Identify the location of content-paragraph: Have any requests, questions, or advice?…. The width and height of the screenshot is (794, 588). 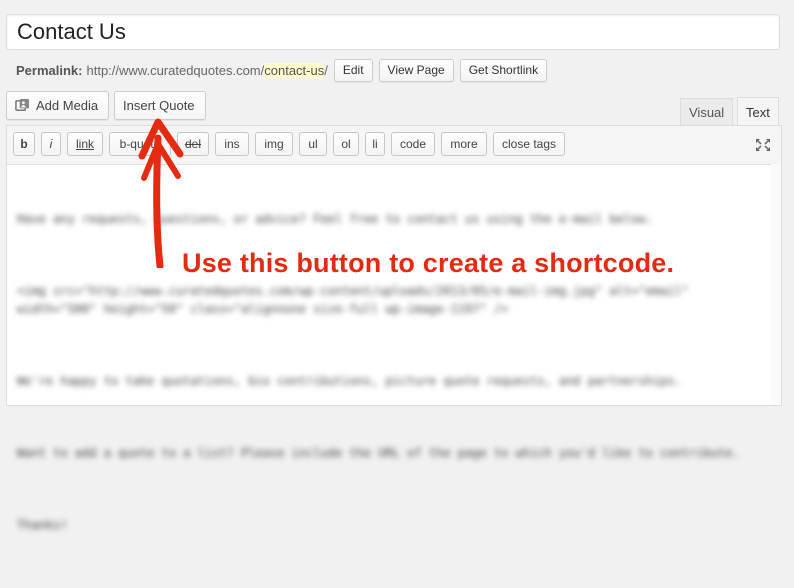
(335, 219).